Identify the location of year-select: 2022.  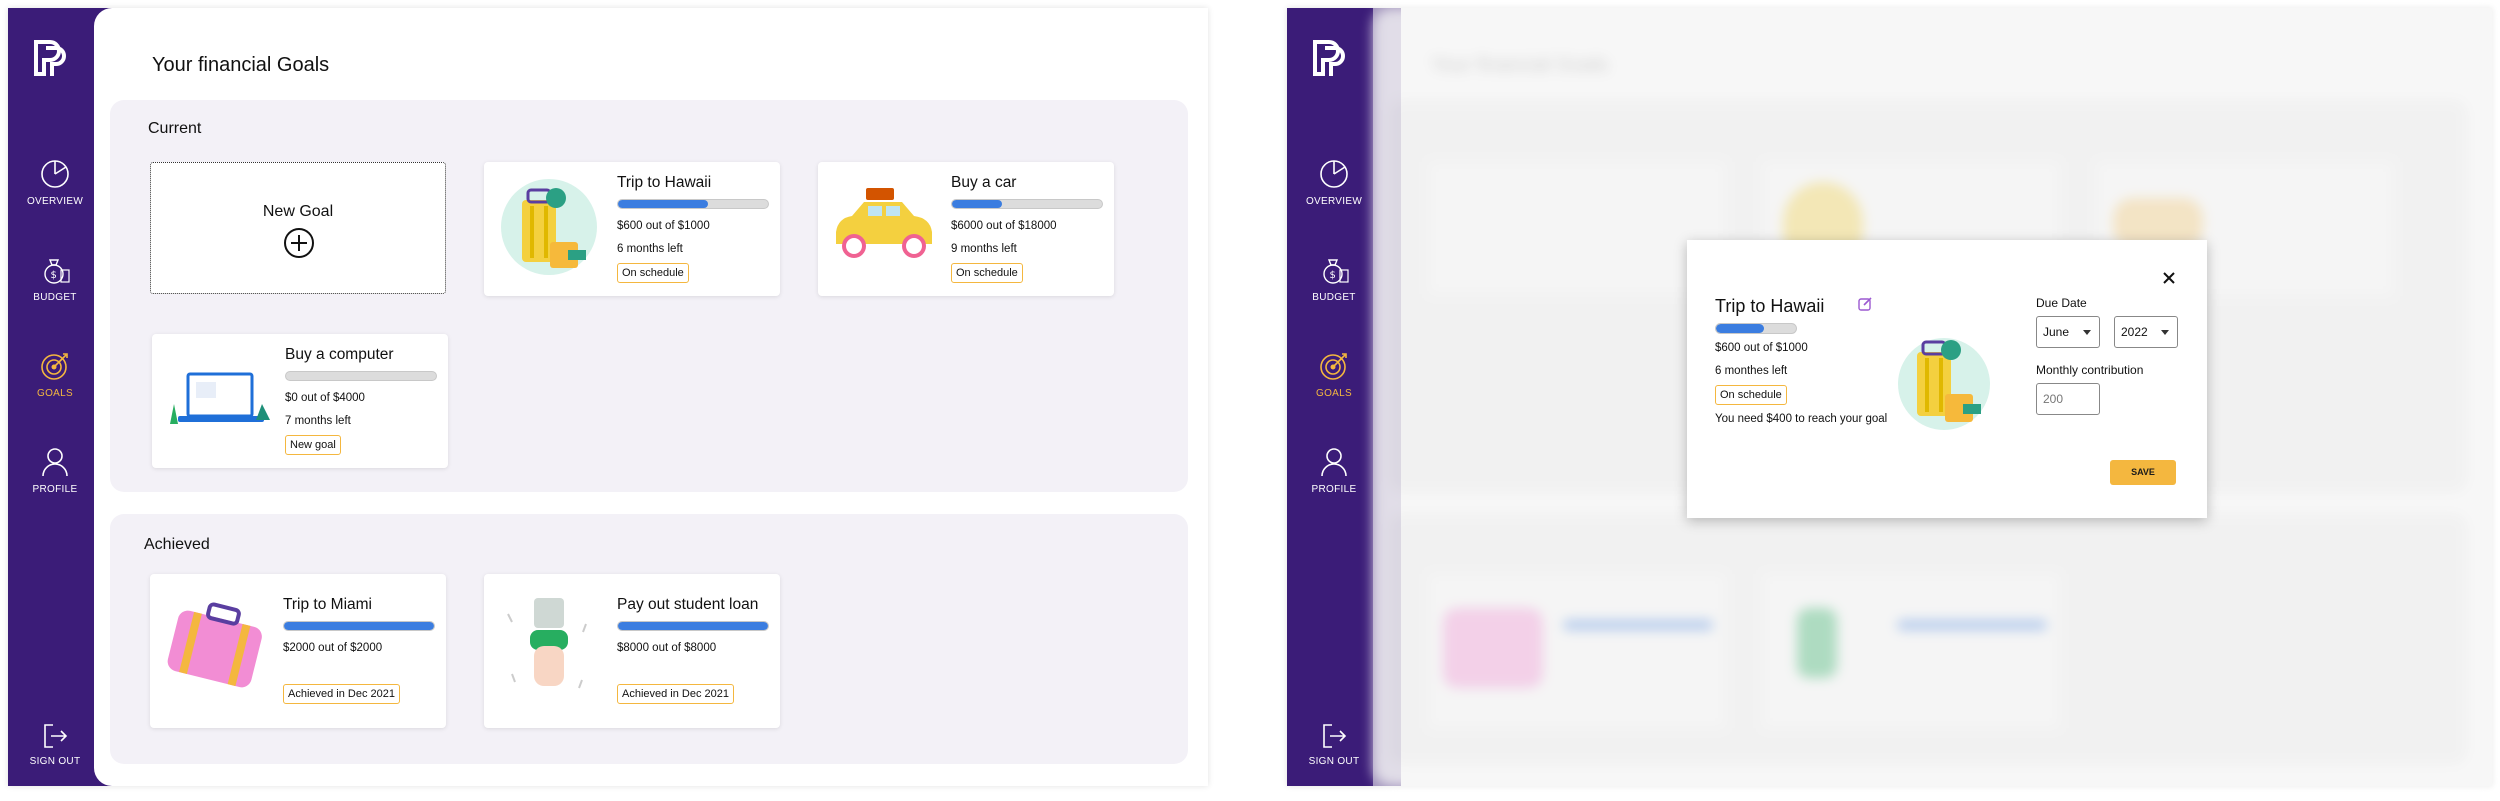
(2146, 332).